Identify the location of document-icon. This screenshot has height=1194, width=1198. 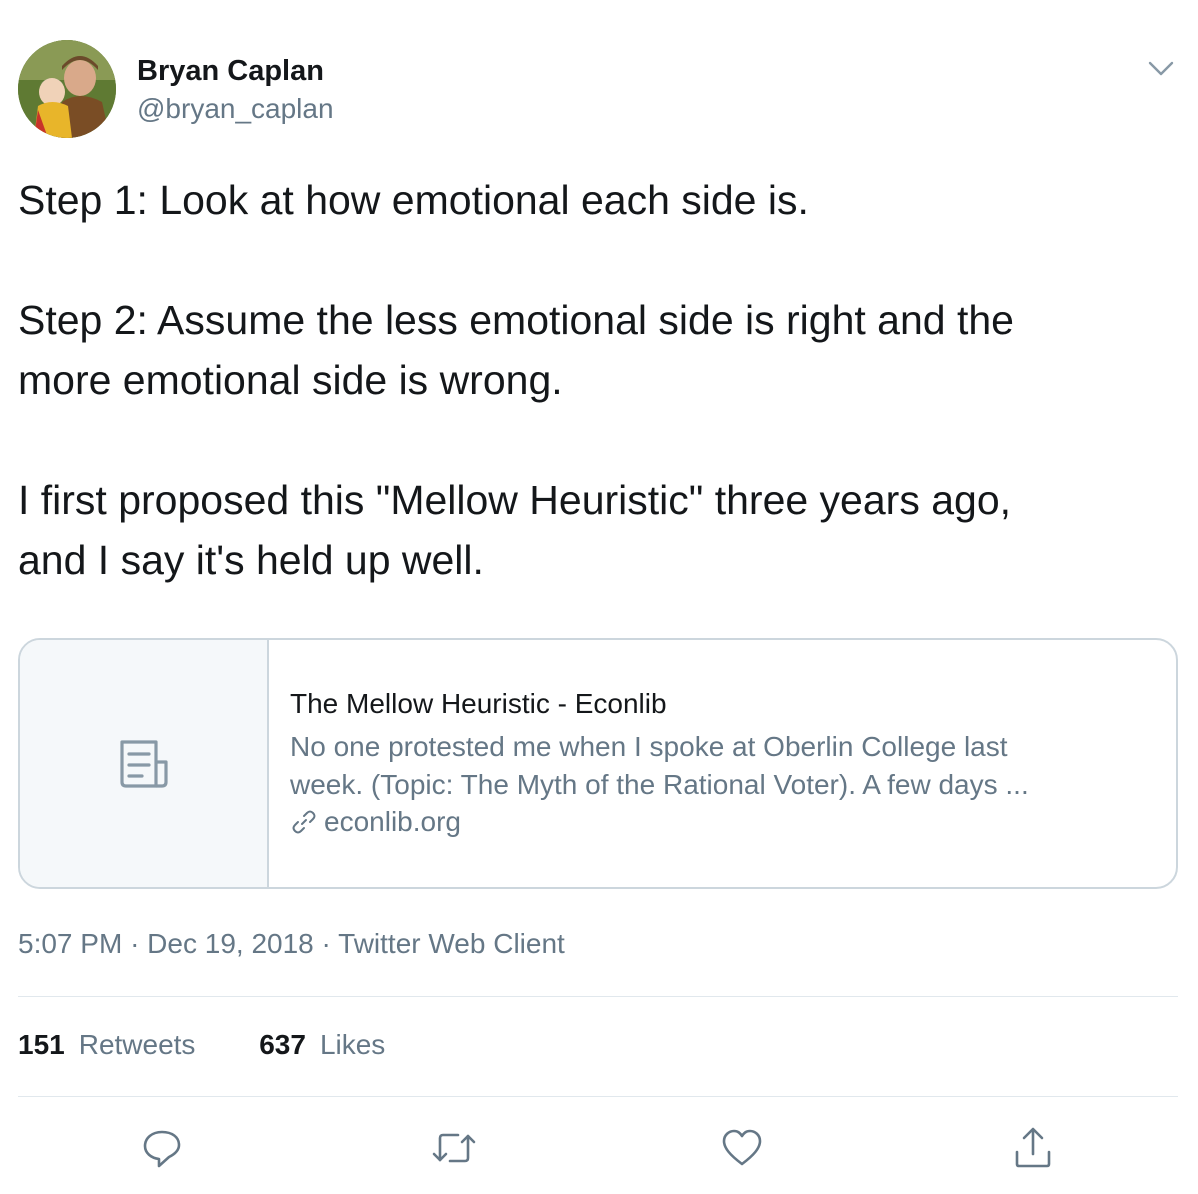
(144, 764).